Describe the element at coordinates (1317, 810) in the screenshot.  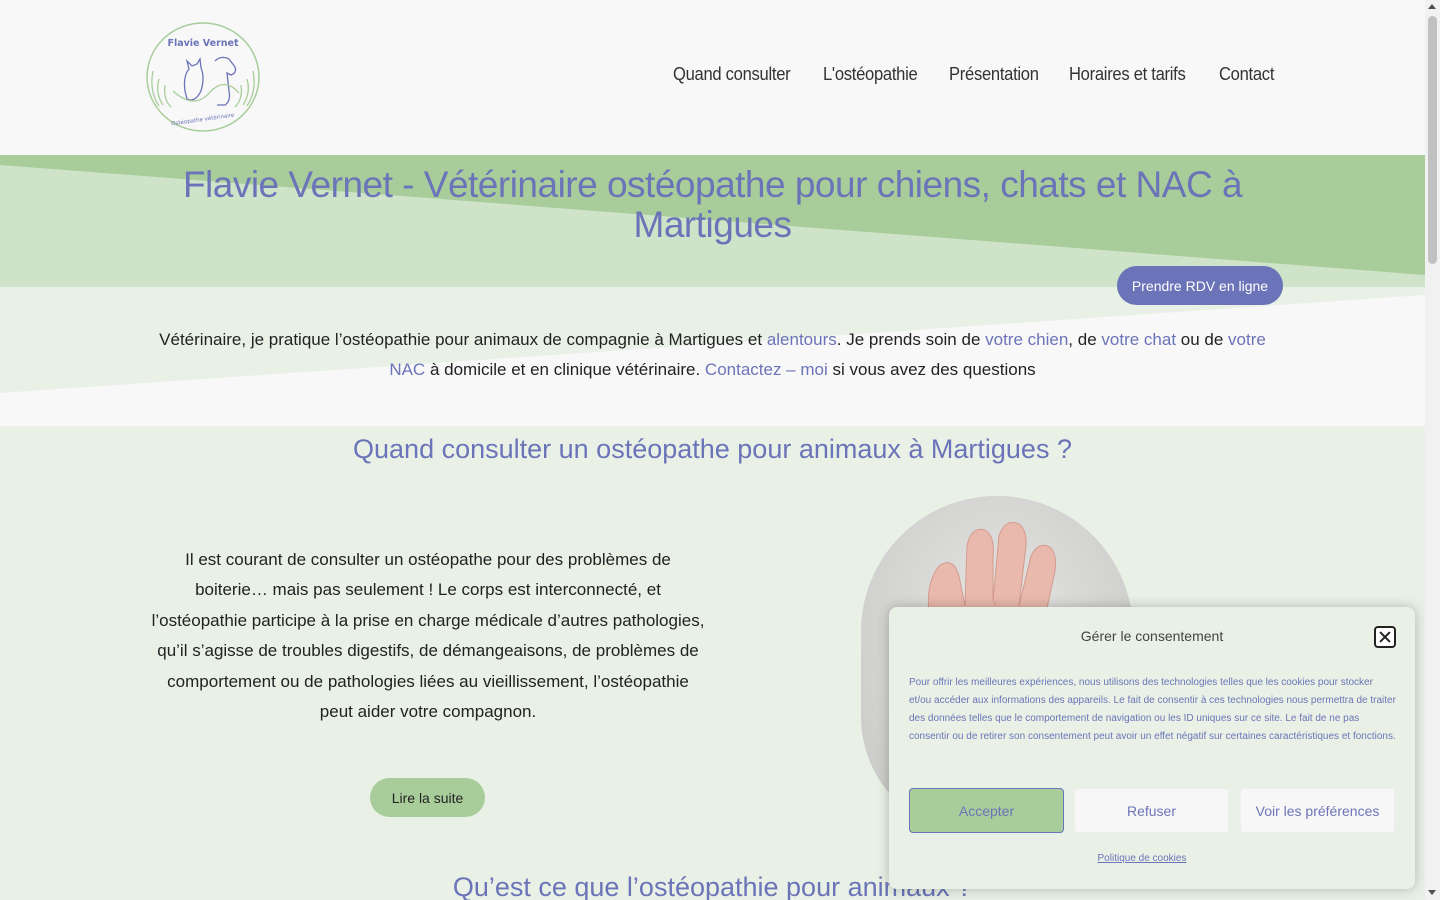
I see `view-preferences-button: Voir les préférences` at that location.